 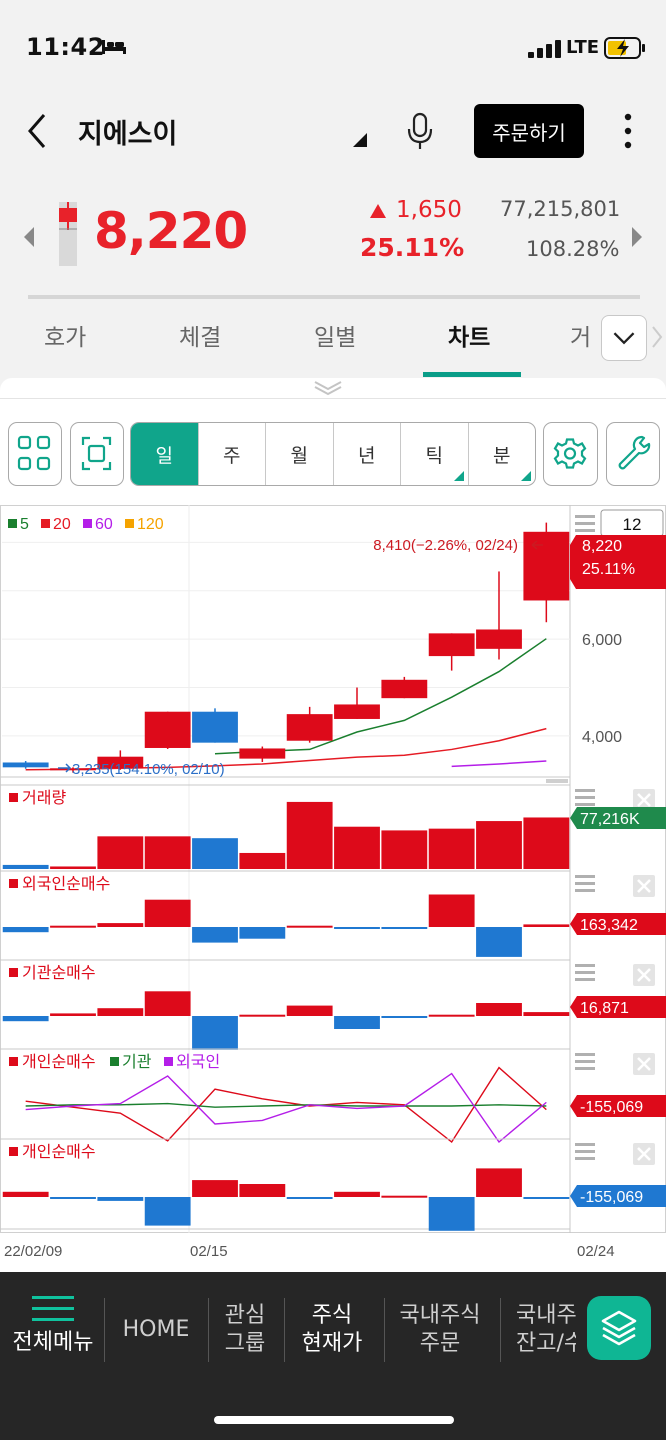 I want to click on tools-button, so click(x=633, y=454).